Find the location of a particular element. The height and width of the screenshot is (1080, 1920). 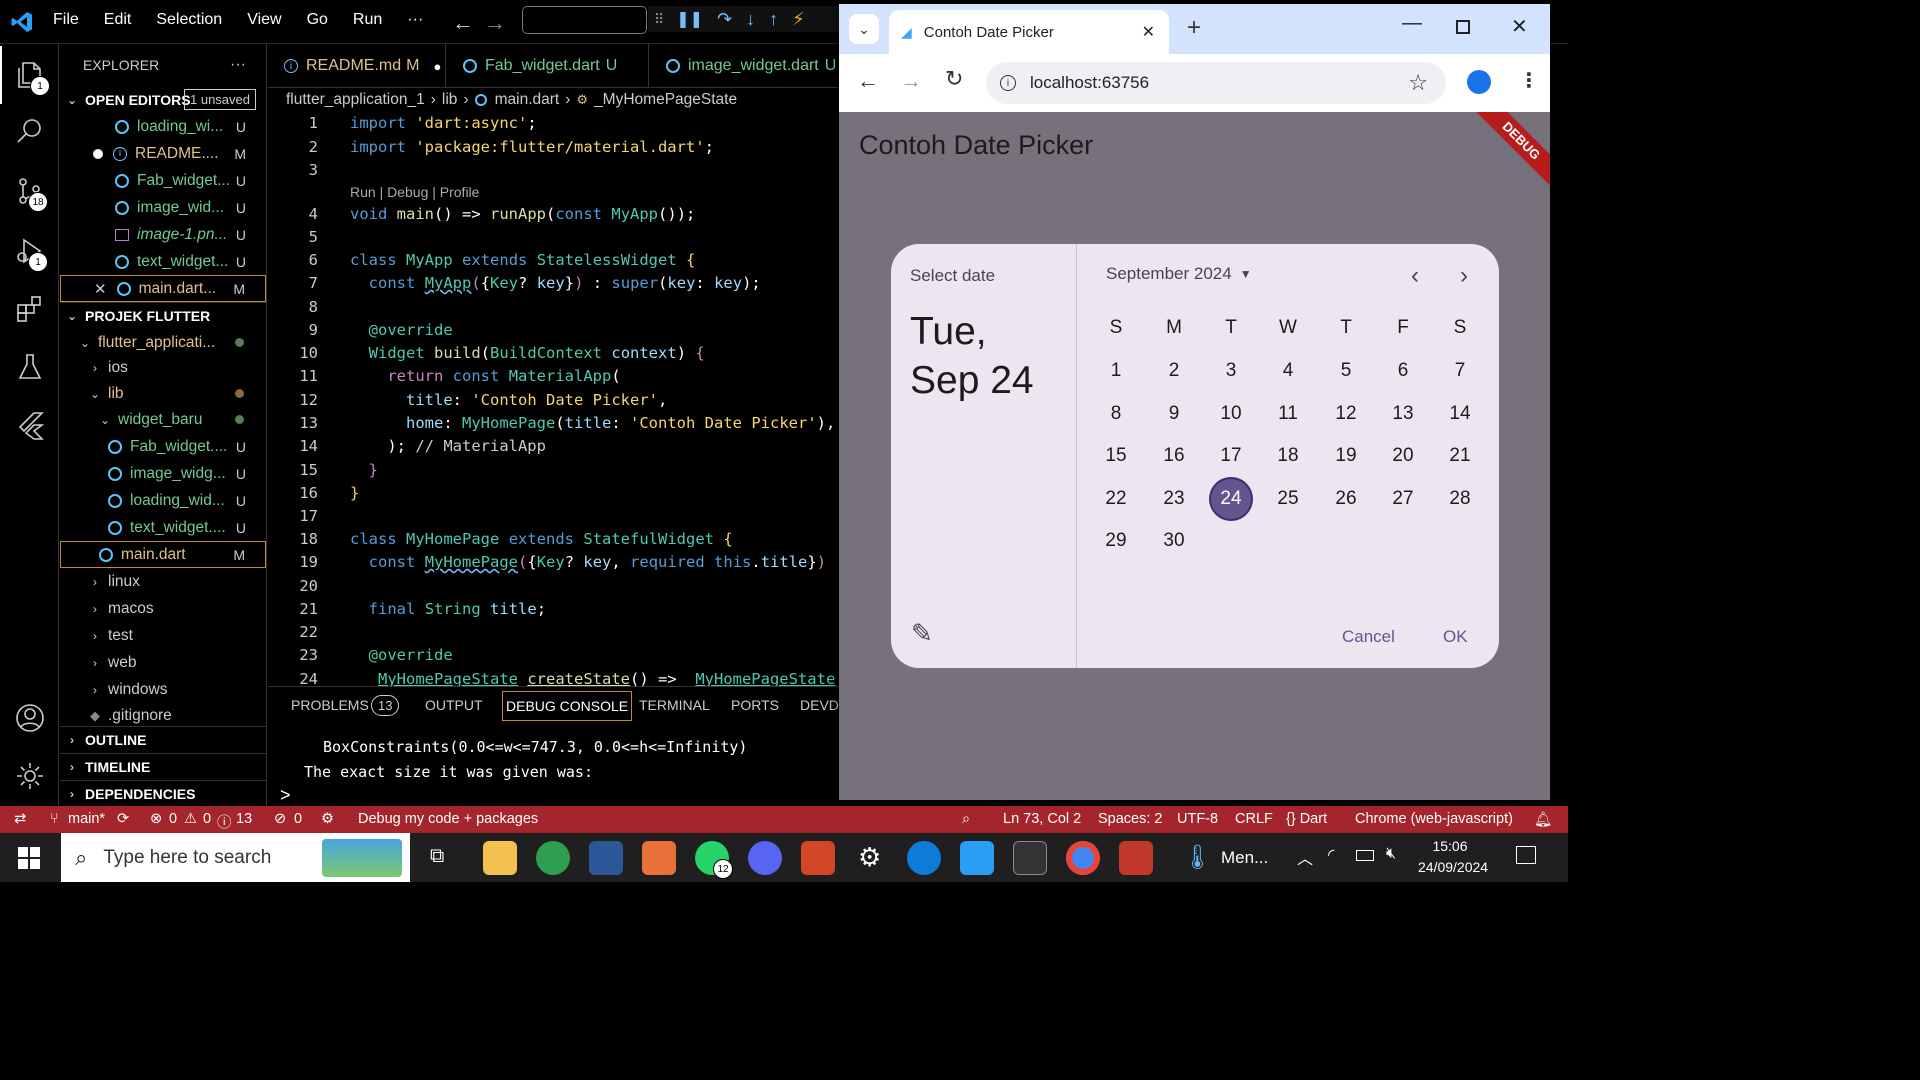

calendar-day: 11 is located at coordinates (1288, 414).